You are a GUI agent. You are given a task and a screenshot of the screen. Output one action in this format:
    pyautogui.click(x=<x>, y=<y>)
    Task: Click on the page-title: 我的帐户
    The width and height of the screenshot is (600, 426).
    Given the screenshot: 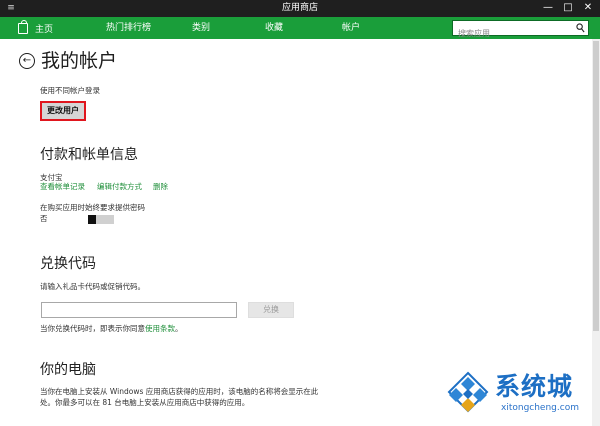 What is the action you would take?
    pyautogui.click(x=79, y=61)
    